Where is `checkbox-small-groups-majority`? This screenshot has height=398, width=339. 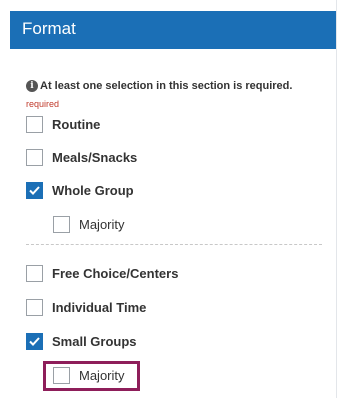 checkbox-small-groups-majority is located at coordinates (61, 375).